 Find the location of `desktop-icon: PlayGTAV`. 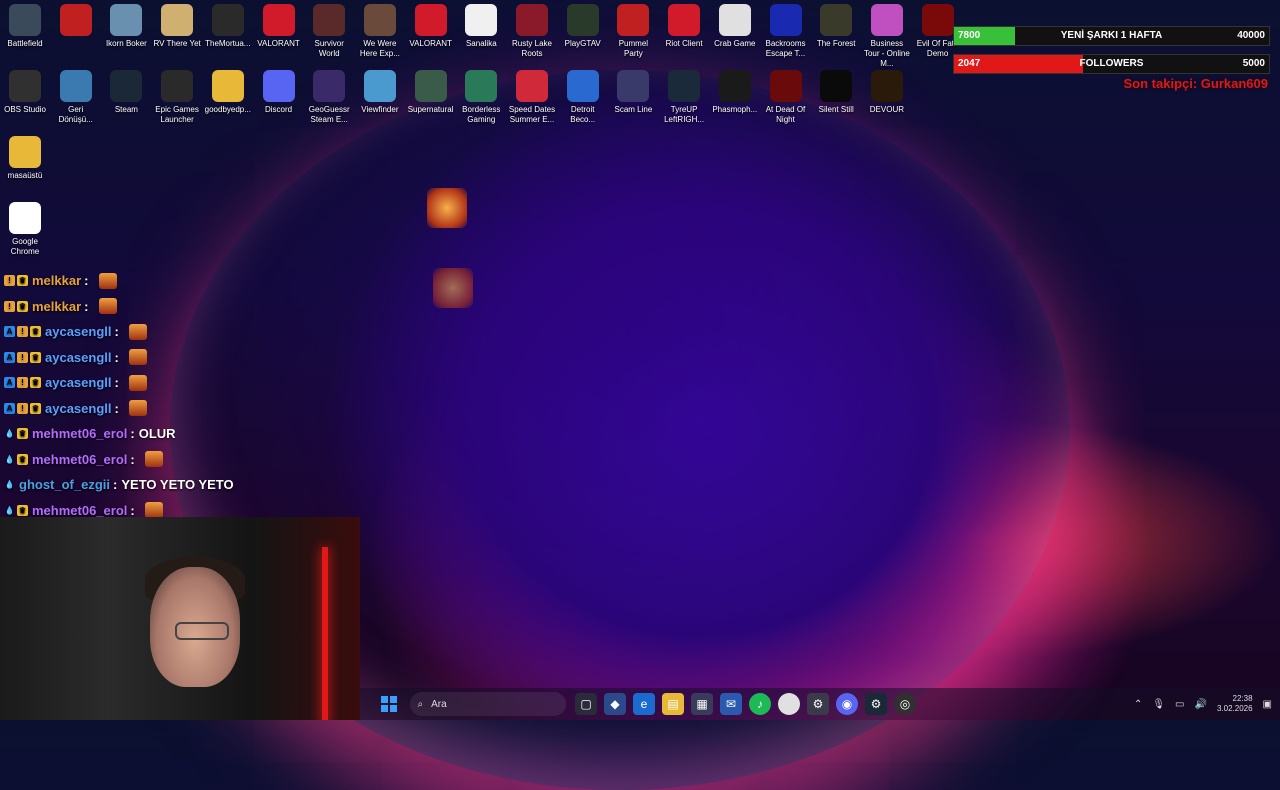

desktop-icon: PlayGTAV is located at coordinates (583, 26).